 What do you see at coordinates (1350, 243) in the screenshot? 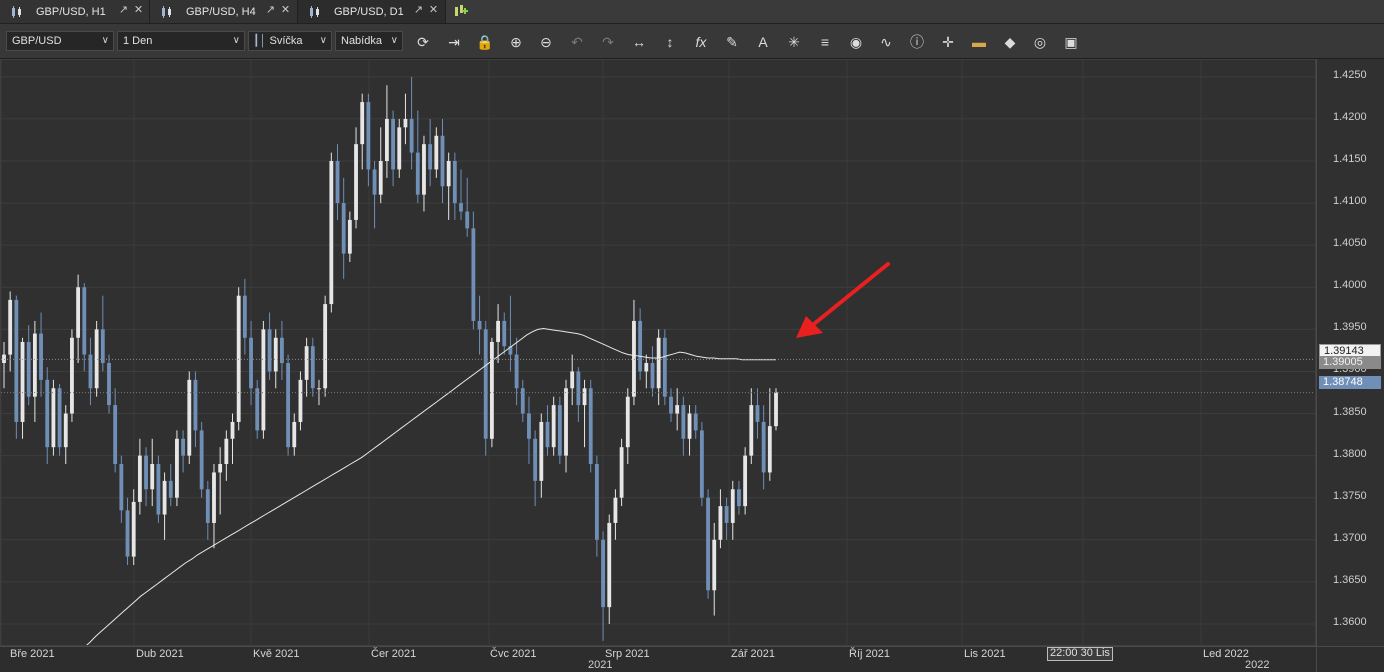
I see `price-tick-label: 1.4050` at bounding box center [1350, 243].